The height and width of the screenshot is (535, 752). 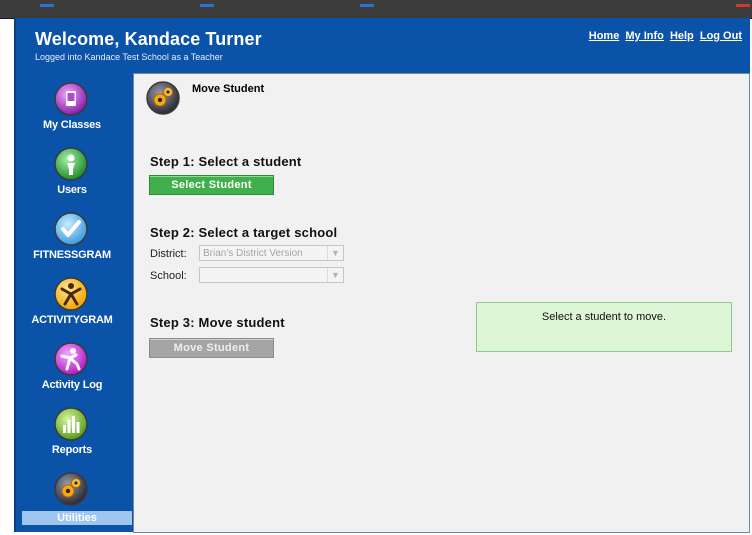 I want to click on browser-top-strip, so click(x=376, y=9).